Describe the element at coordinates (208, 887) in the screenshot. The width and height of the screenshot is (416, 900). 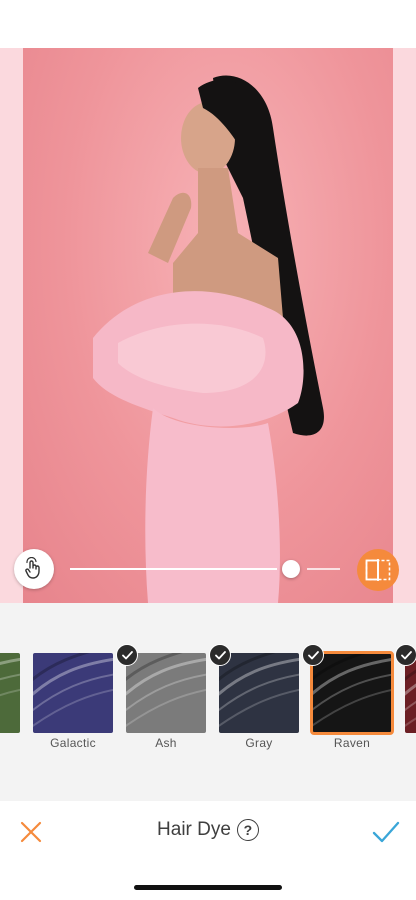
I see `home-indicator` at that location.